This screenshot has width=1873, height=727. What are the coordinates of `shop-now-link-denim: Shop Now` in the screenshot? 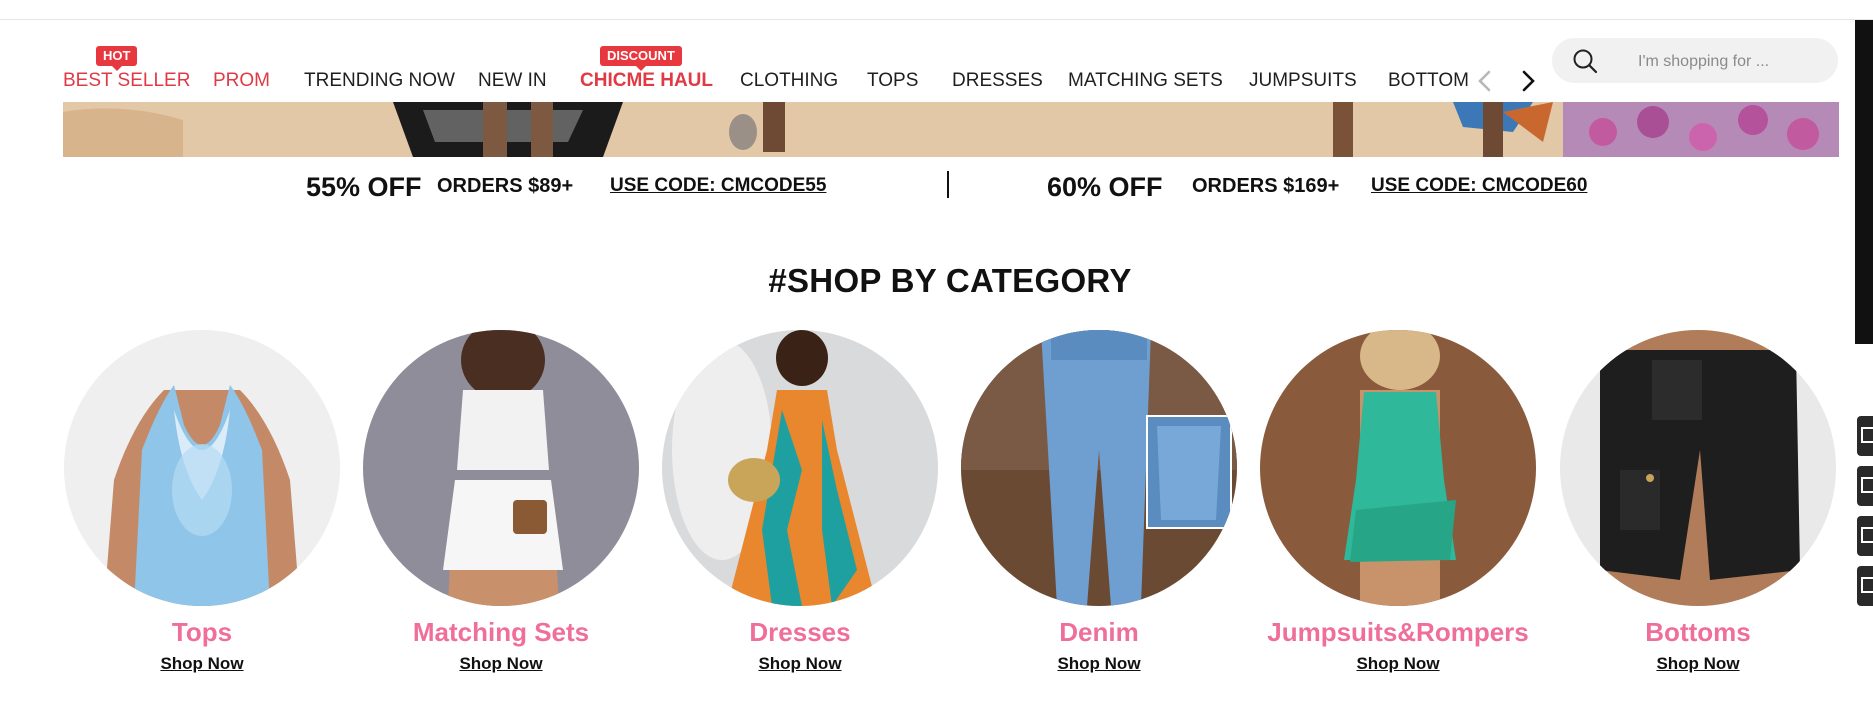 It's located at (1099, 664).